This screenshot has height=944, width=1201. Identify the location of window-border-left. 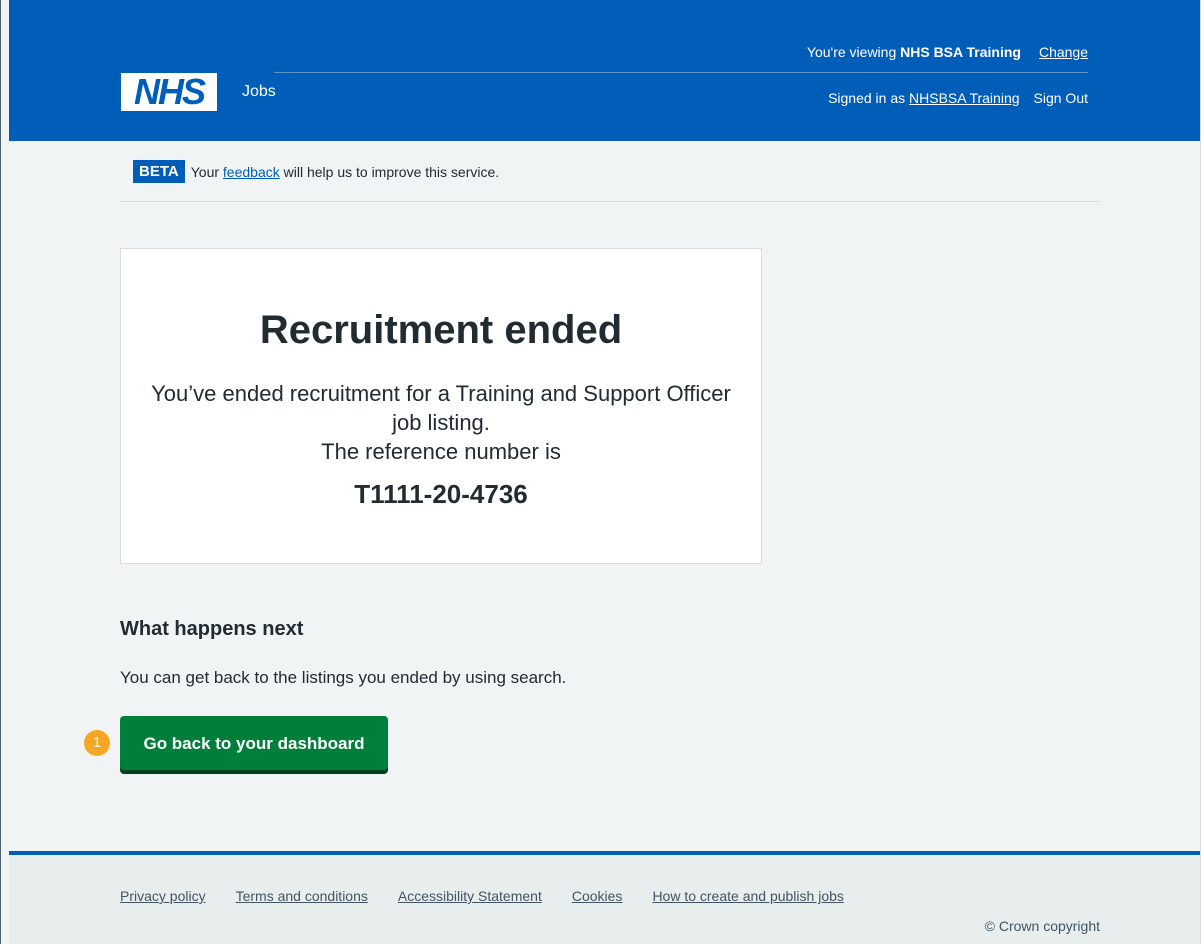
(0, 472).